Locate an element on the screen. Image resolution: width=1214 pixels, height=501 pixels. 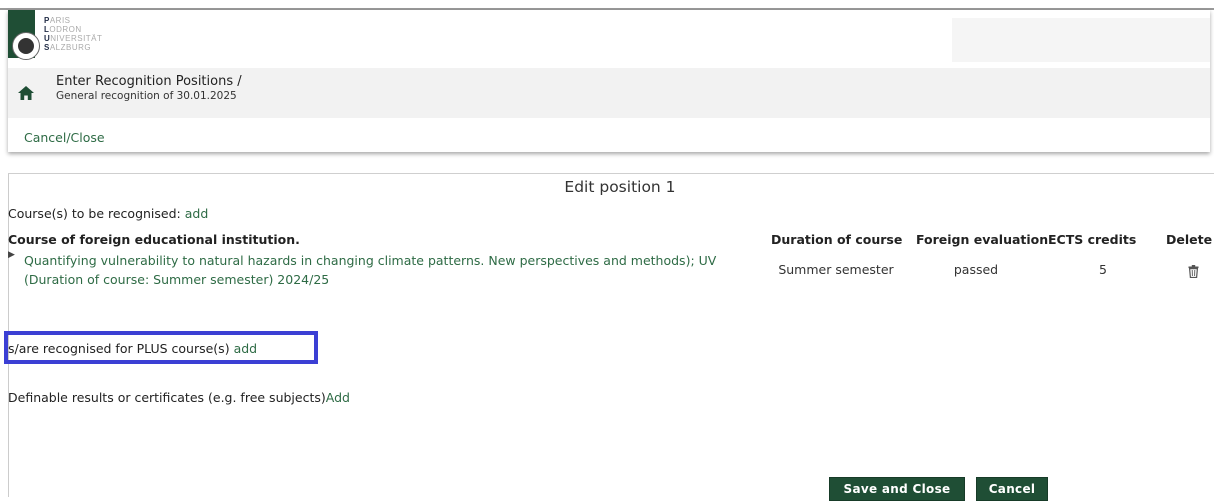
home-icon is located at coordinates (26, 93).